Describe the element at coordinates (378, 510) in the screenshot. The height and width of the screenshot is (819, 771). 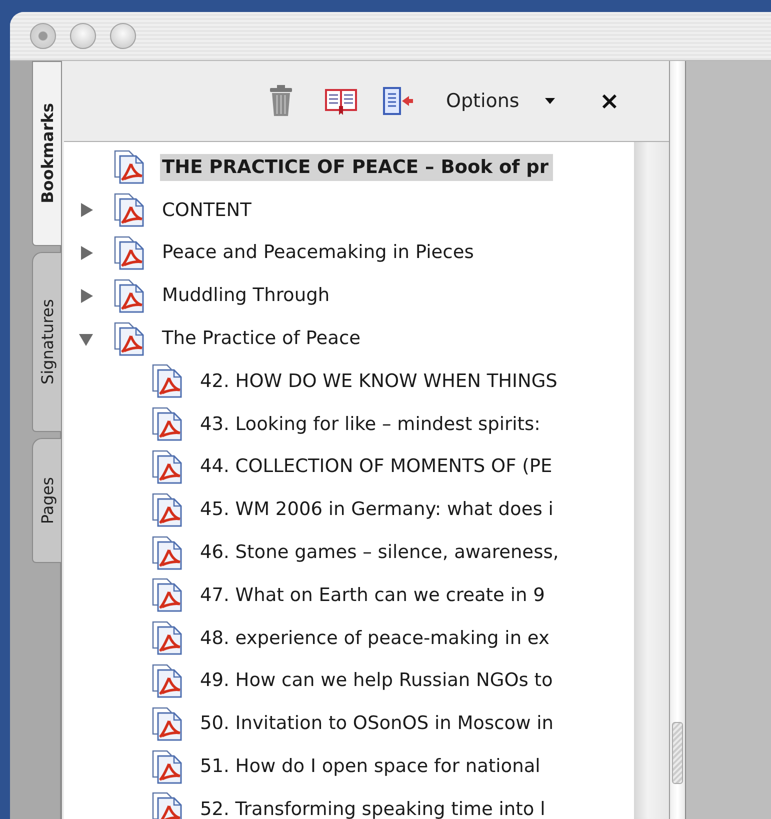
I see `bookmark-item: 45. WM 2006 in Germany: what does i` at that location.